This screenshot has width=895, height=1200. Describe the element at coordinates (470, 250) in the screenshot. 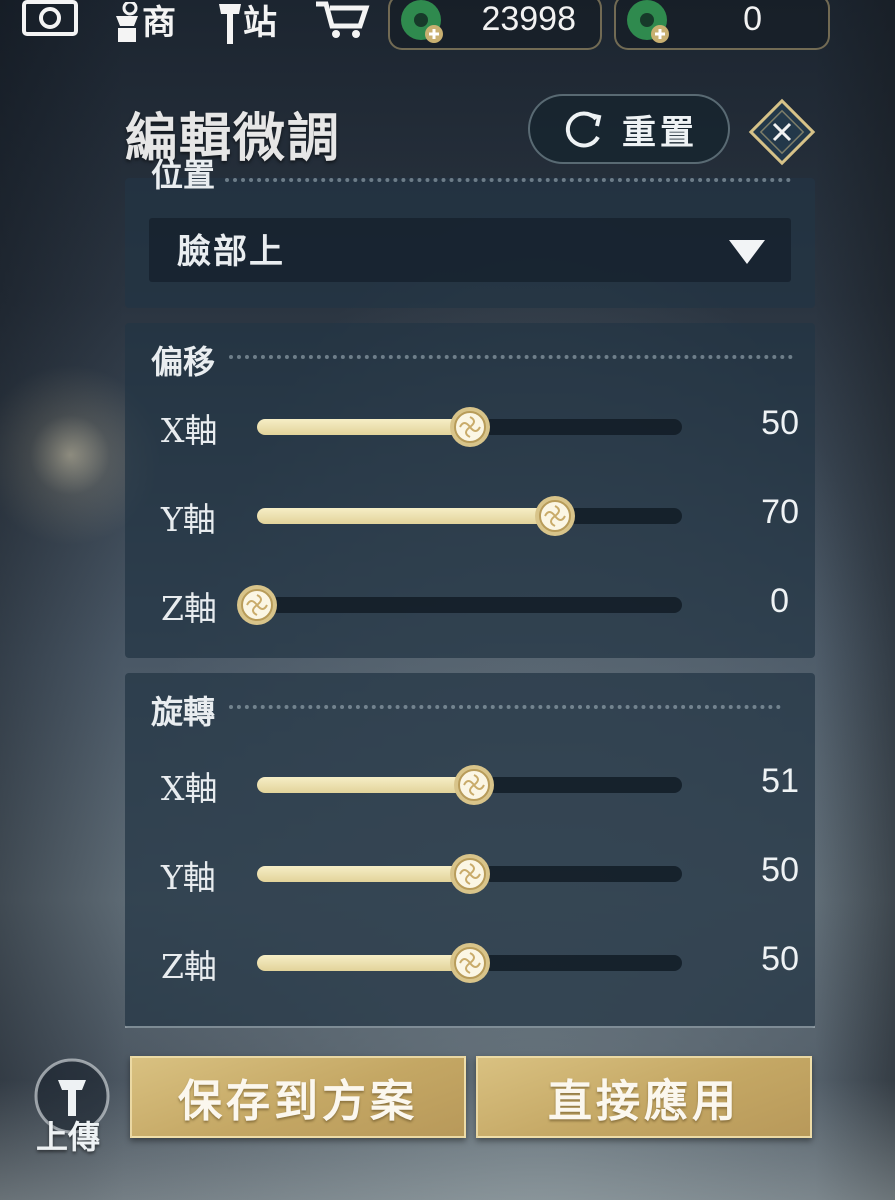

I see `position-dropdown: 臉部上` at that location.